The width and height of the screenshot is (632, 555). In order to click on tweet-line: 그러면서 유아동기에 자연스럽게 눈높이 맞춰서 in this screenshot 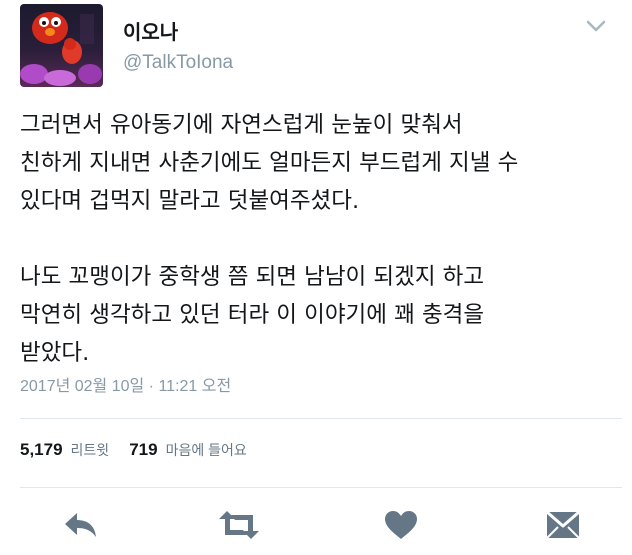, I will do `click(241, 125)`.